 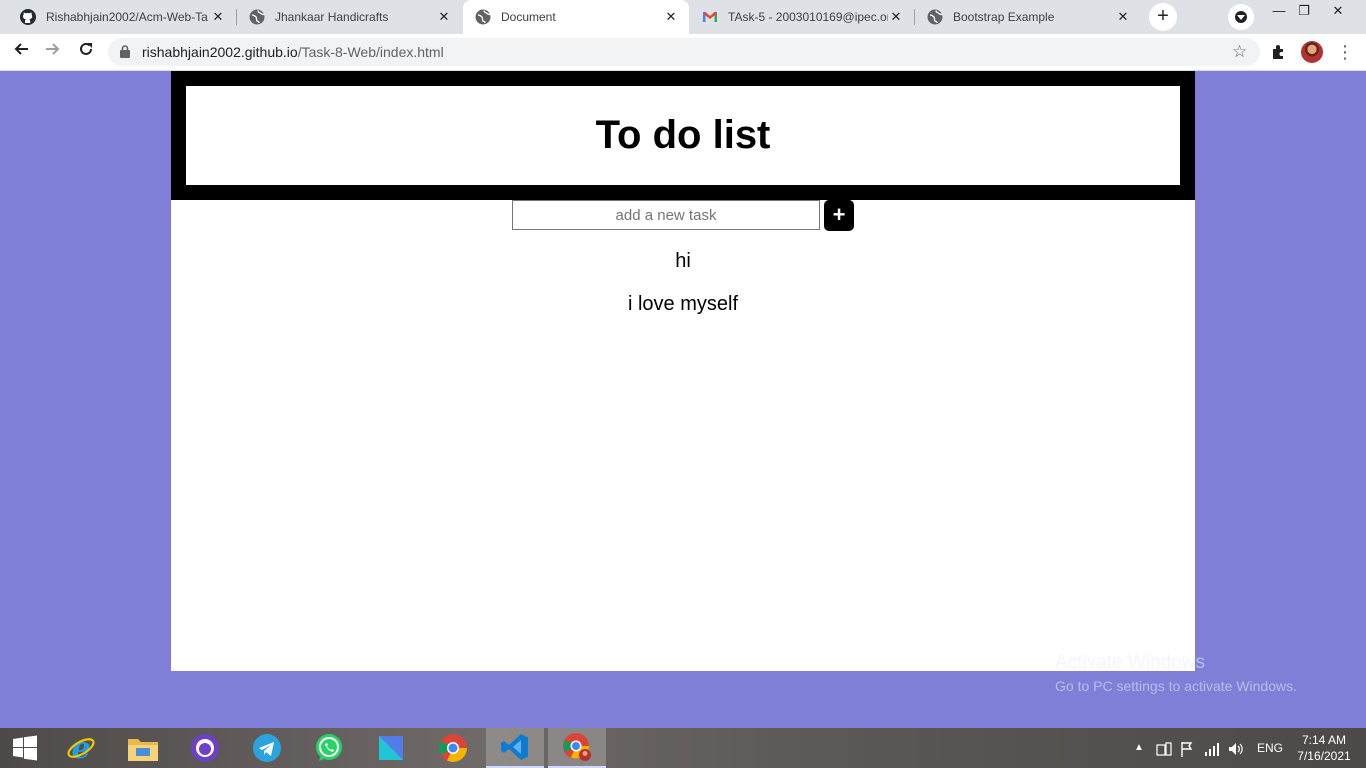 What do you see at coordinates (528, 17) in the screenshot?
I see `tab-title: Document` at bounding box center [528, 17].